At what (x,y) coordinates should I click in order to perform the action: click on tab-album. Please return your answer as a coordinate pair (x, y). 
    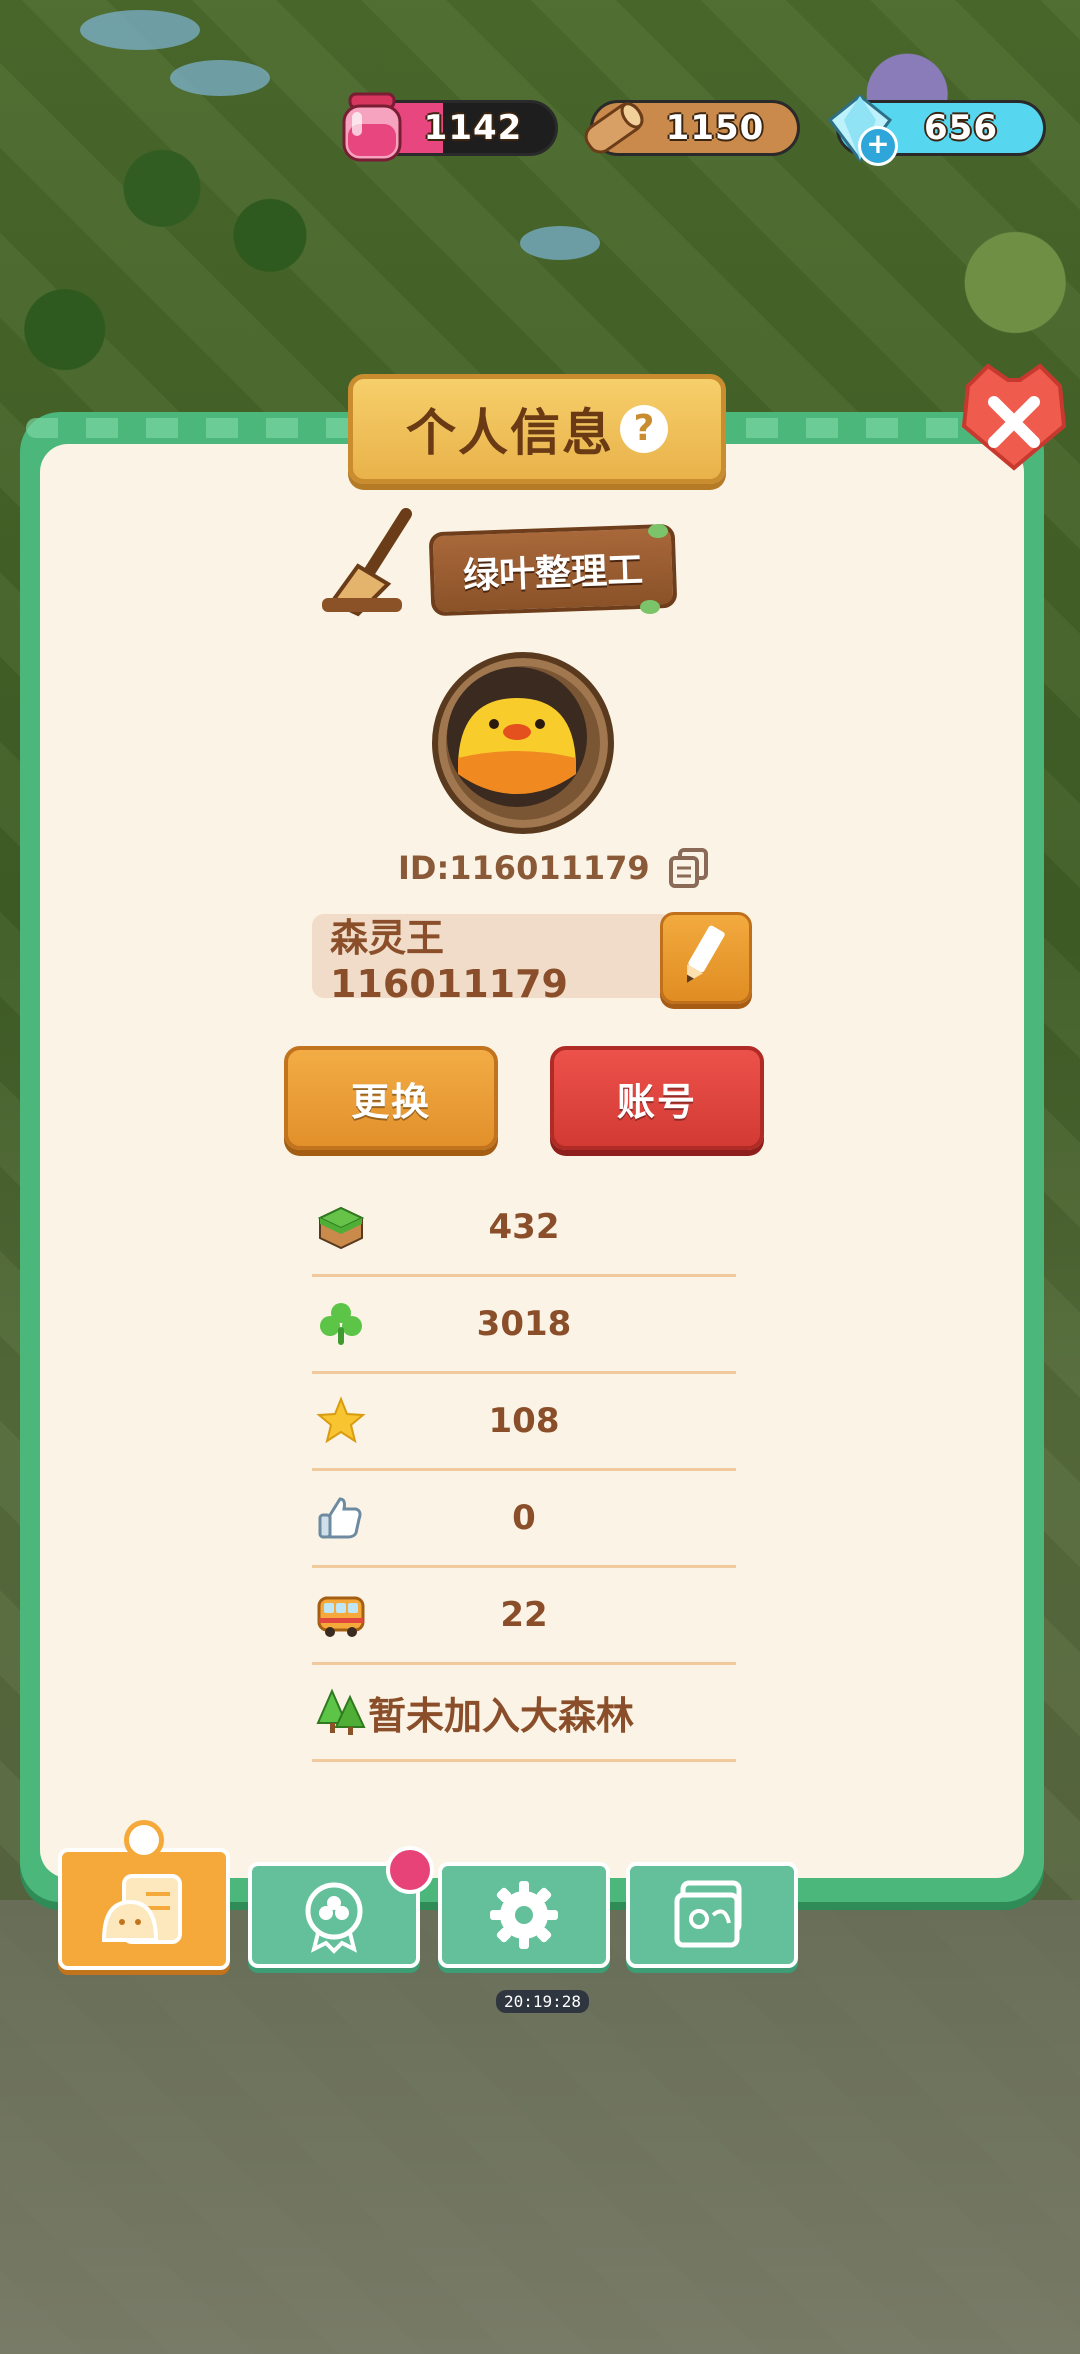
    Looking at the image, I should click on (712, 1915).